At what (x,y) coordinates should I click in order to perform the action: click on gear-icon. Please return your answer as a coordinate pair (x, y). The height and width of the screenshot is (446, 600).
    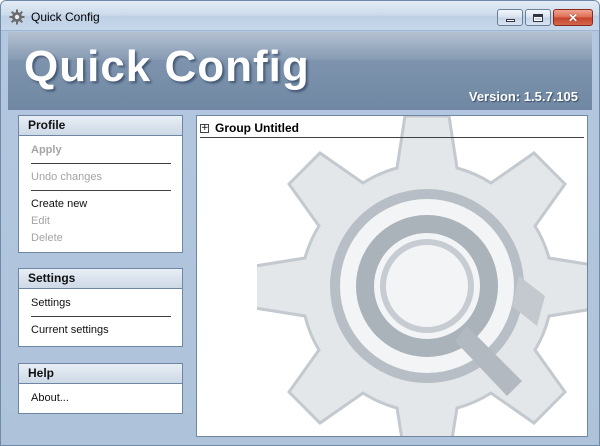
    Looking at the image, I should click on (17, 17).